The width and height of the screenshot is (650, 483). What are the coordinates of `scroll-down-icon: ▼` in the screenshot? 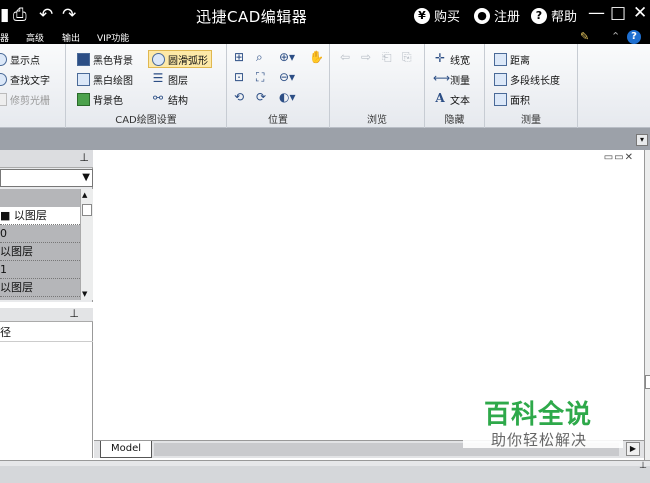 It's located at (84, 294).